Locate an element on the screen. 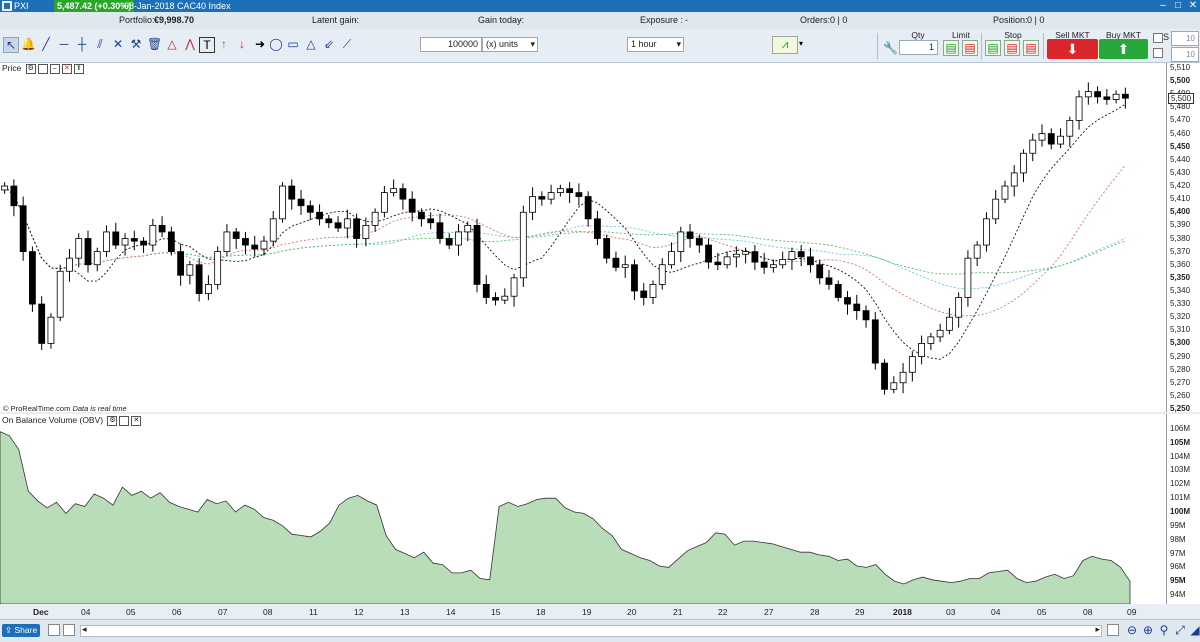  chevron-down-icon: ▾ is located at coordinates (801, 44).